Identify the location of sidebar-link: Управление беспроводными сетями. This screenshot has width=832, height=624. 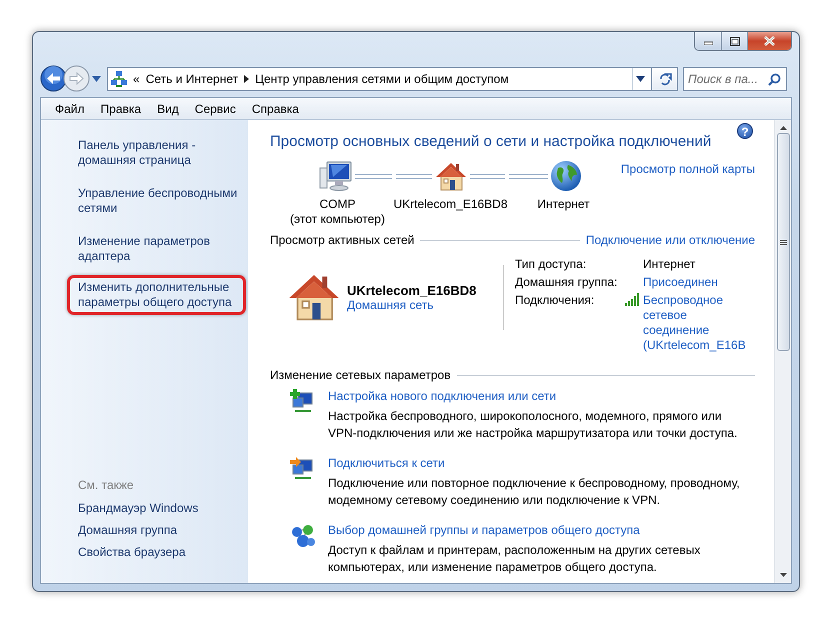
(156, 201).